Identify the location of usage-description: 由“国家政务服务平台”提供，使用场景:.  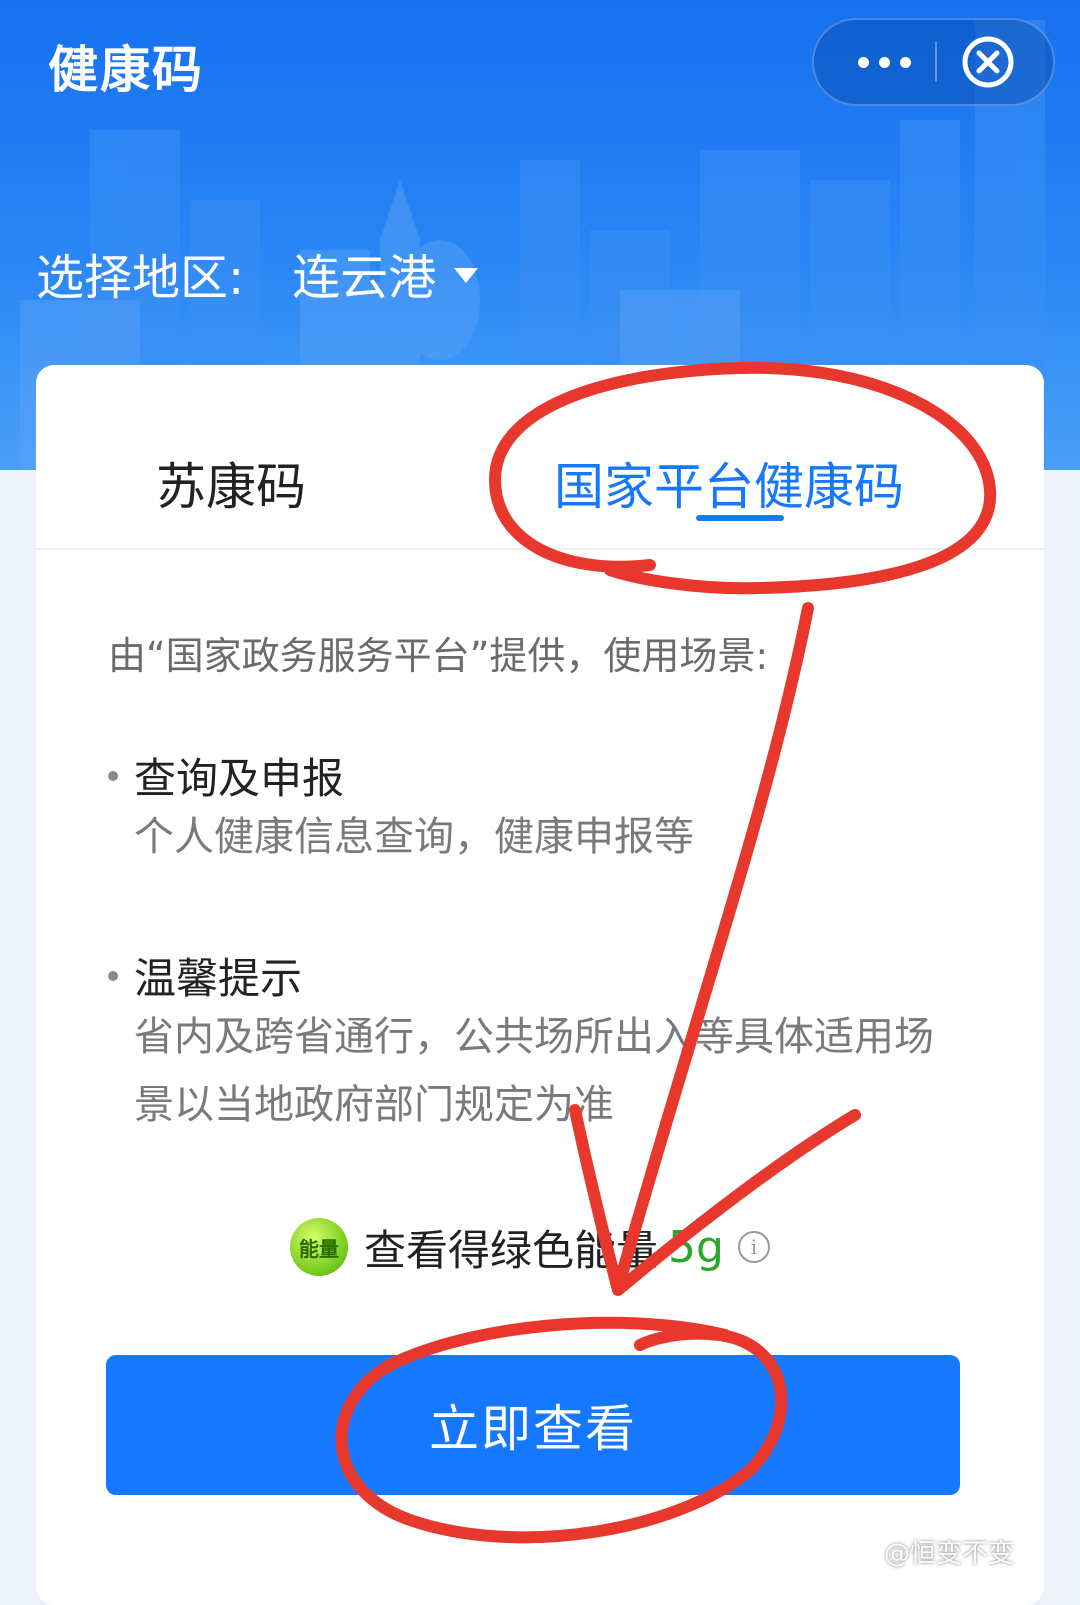
(438, 656).